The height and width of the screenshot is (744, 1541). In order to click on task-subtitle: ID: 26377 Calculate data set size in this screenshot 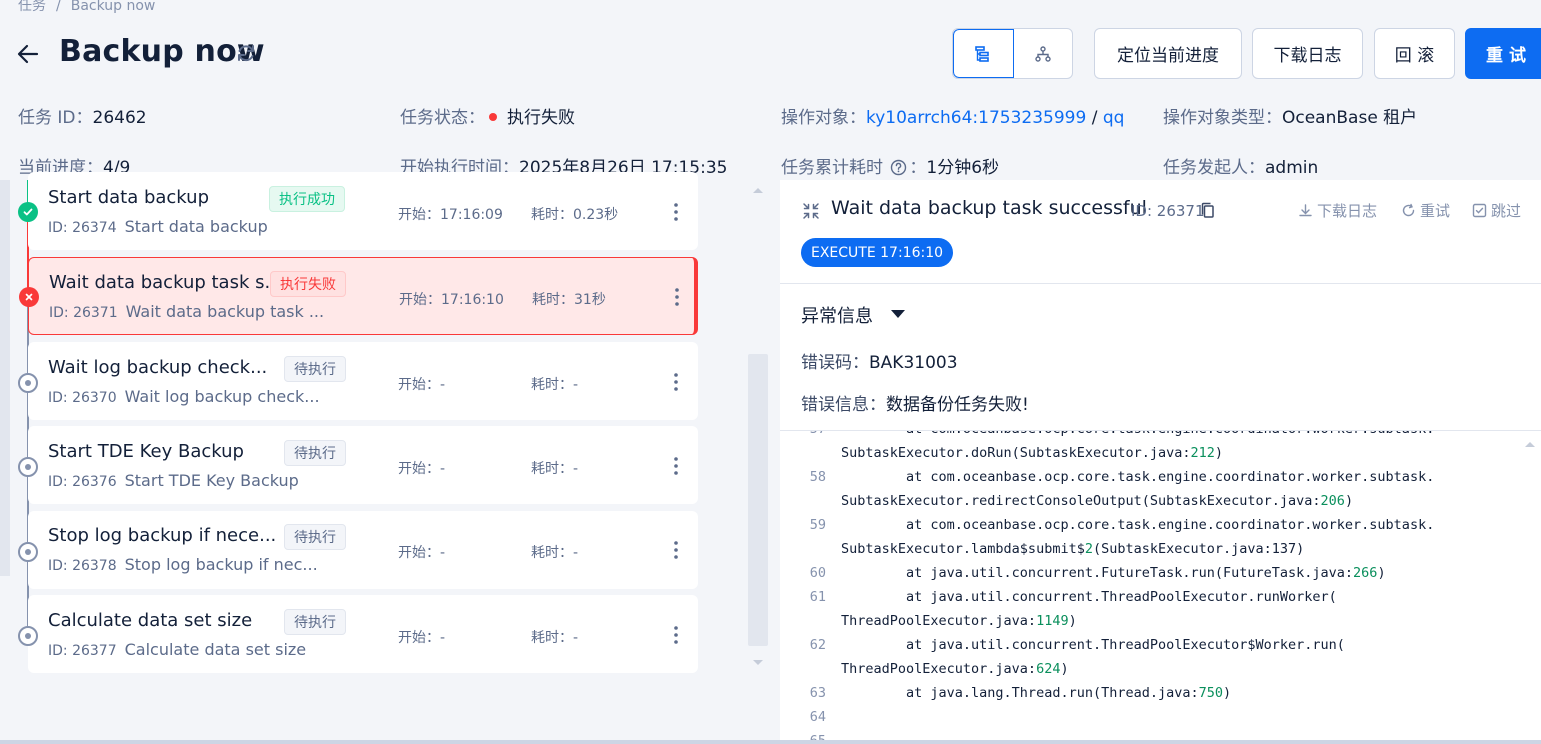, I will do `click(177, 649)`.